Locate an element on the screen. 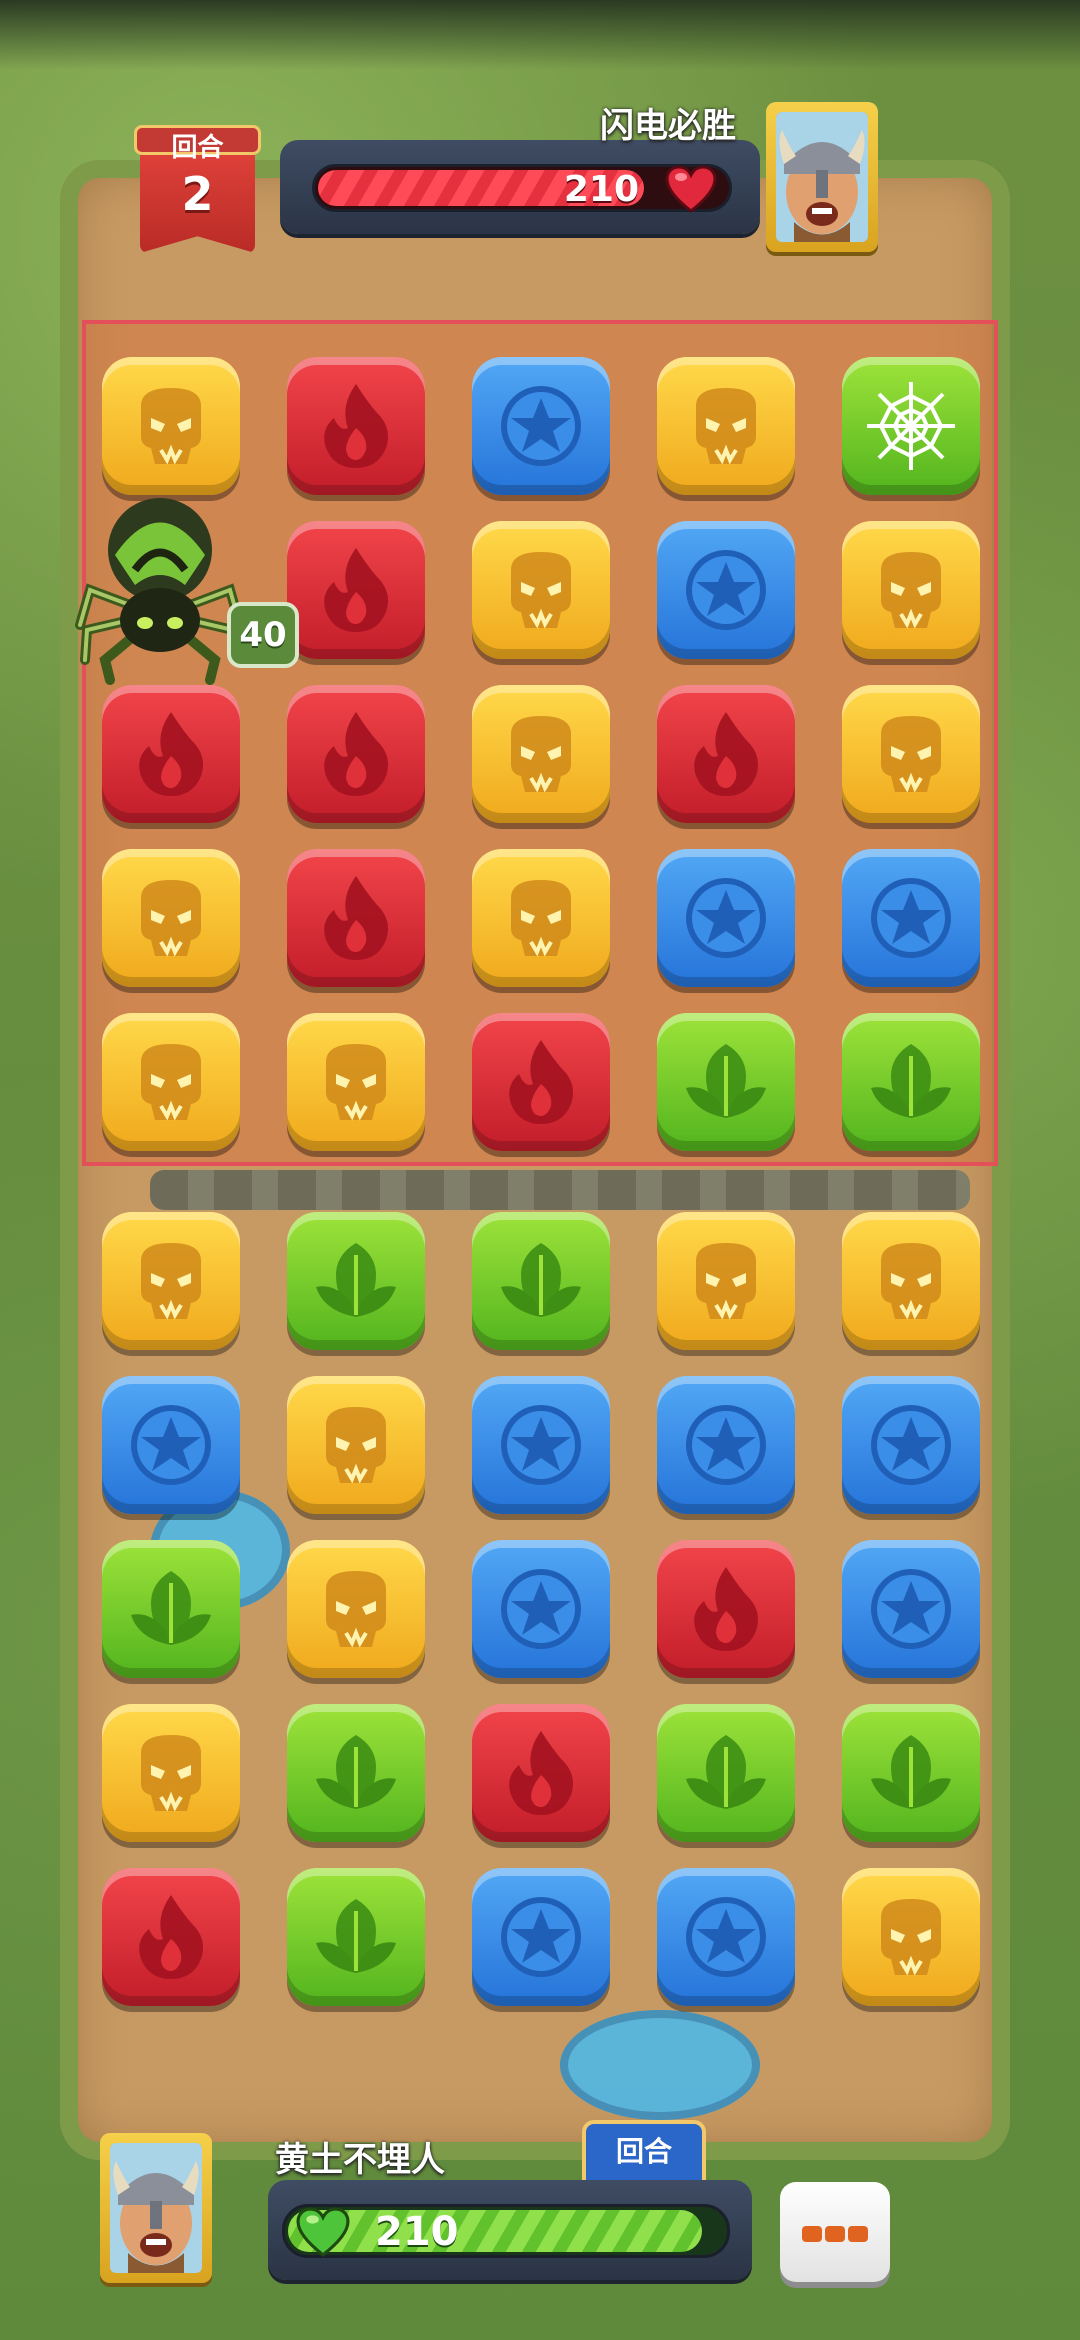  player-health-track: 210 is located at coordinates (506, 2231).